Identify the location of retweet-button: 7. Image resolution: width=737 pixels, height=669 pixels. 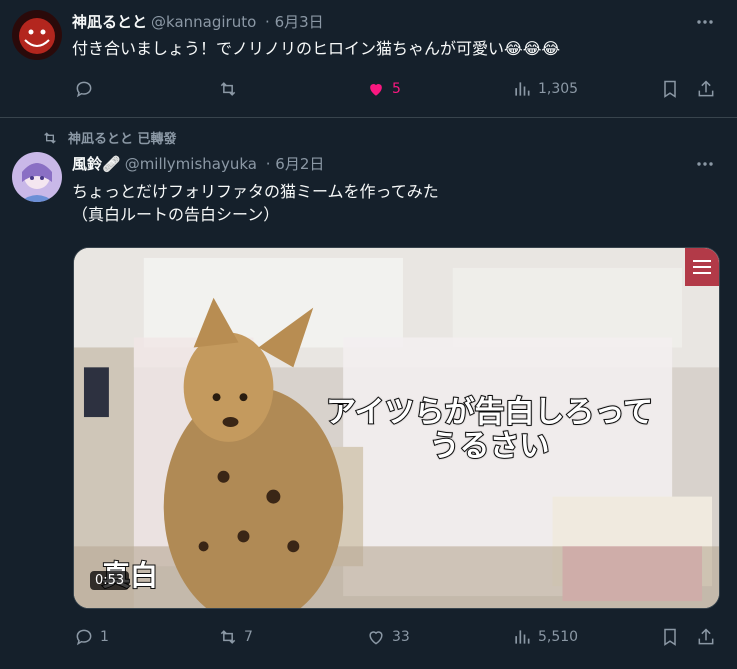
(235, 637).